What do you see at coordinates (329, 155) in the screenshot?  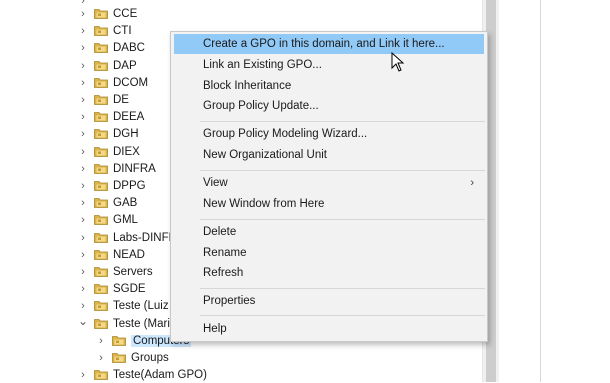 I see `menu-item-new-ou: New Organizational Unit` at bounding box center [329, 155].